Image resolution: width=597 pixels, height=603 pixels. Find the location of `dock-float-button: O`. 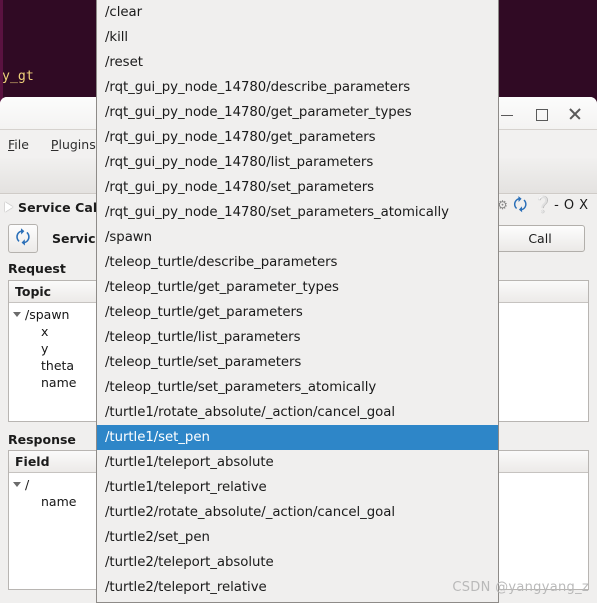

dock-float-button: O is located at coordinates (569, 205).